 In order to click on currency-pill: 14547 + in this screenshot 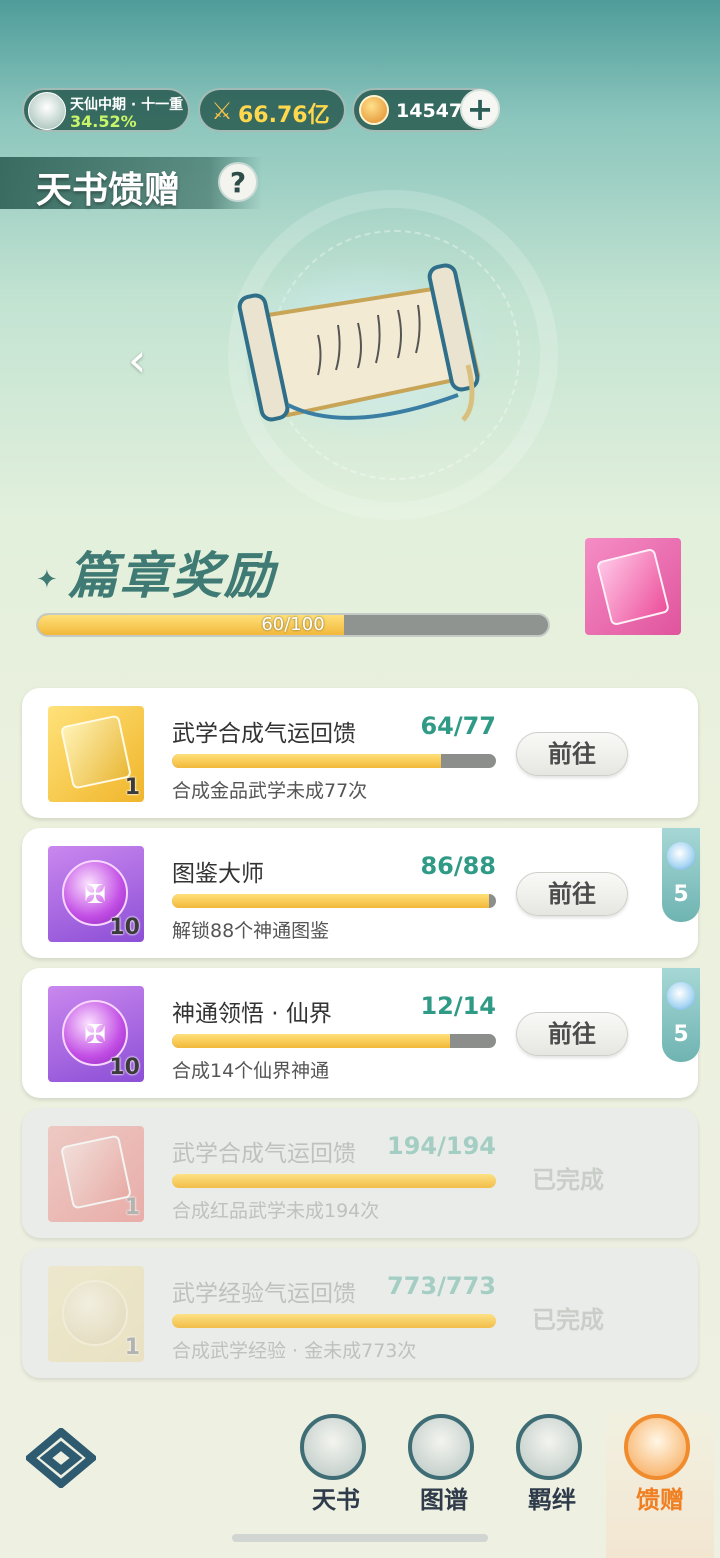, I will do `click(426, 110)`.